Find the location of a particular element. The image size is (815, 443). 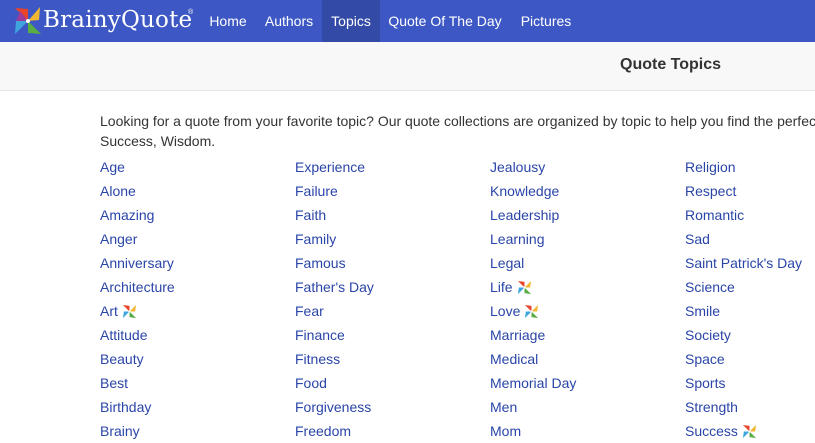

topic-label: Finance is located at coordinates (320, 335).